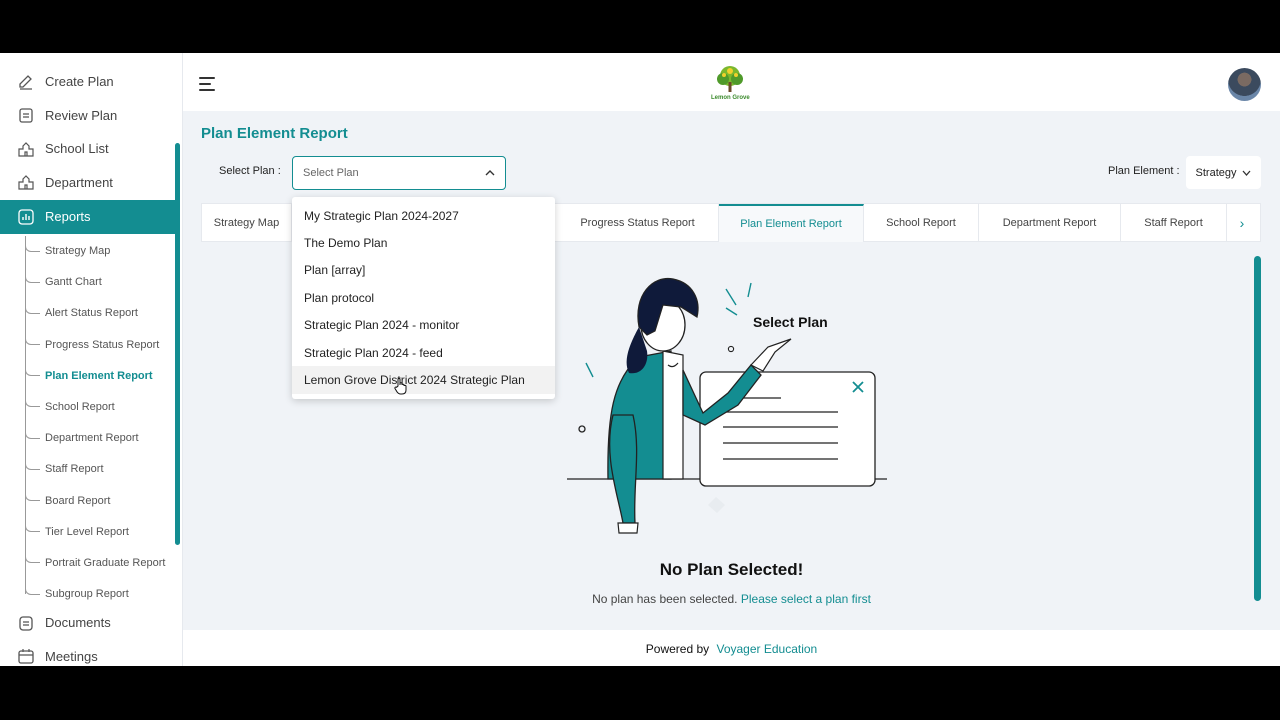 The width and height of the screenshot is (1280, 720). What do you see at coordinates (247, 223) in the screenshot?
I see `tab-strategy-map: Strategy Map` at bounding box center [247, 223].